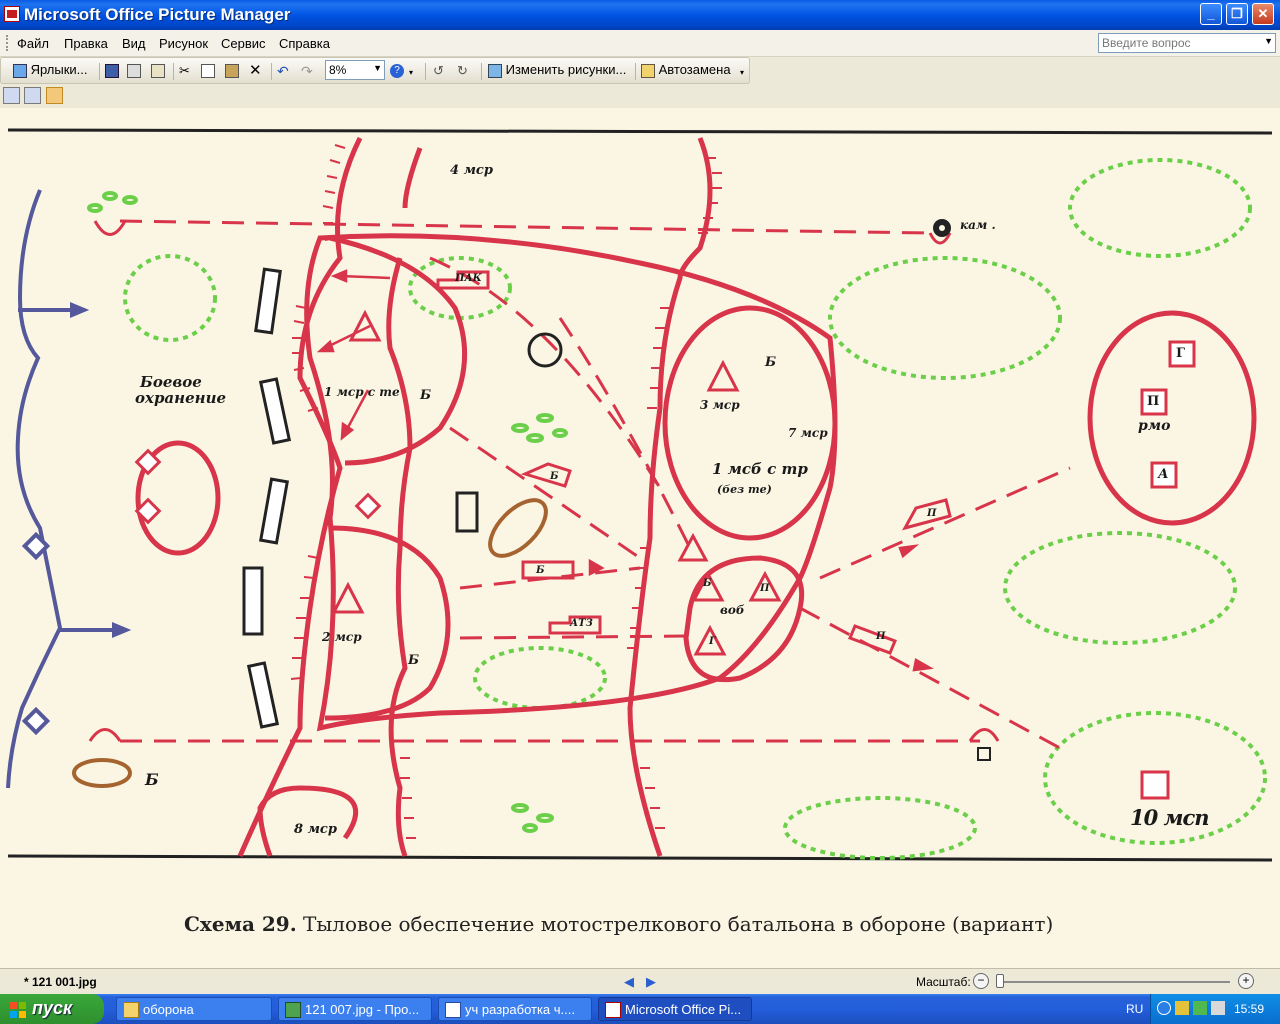 The image size is (1280, 1024). Describe the element at coordinates (243, 43) in the screenshot. I see `menu-tools: Сервис` at that location.